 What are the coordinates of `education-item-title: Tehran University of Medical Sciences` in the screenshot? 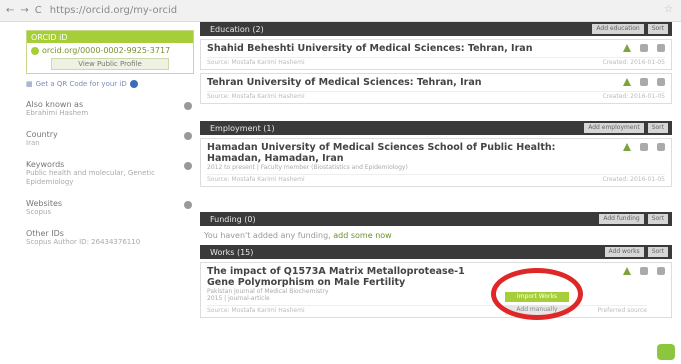 It's located at (344, 82).